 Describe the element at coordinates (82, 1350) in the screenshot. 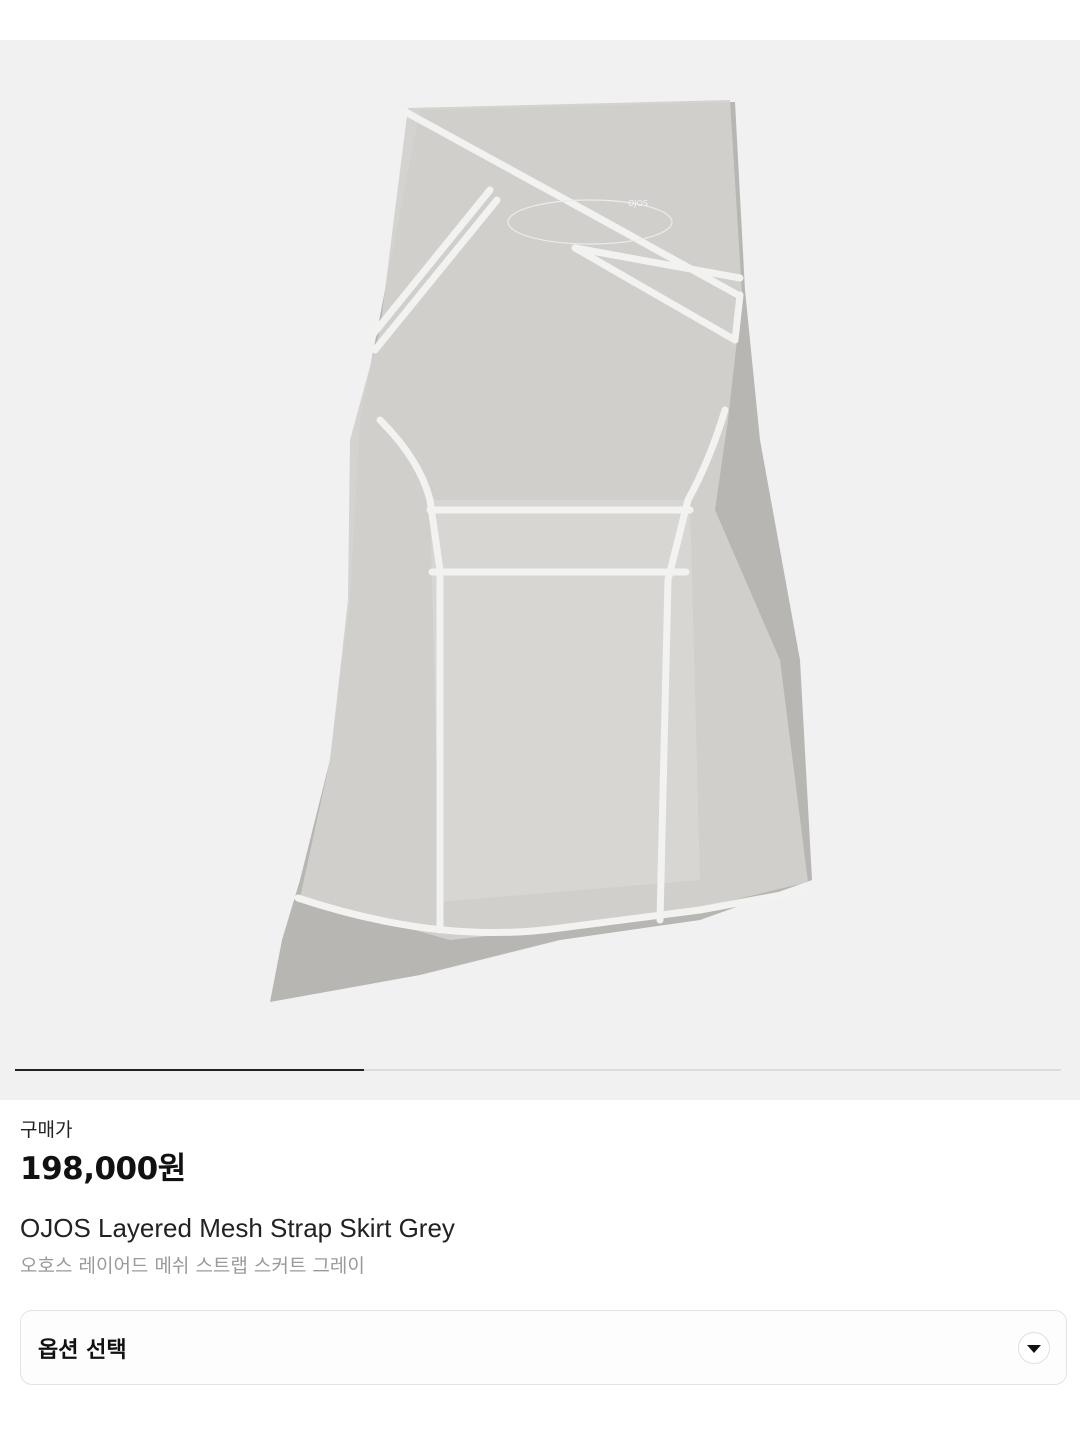

I see `option-select-label: 옵션 선택` at that location.